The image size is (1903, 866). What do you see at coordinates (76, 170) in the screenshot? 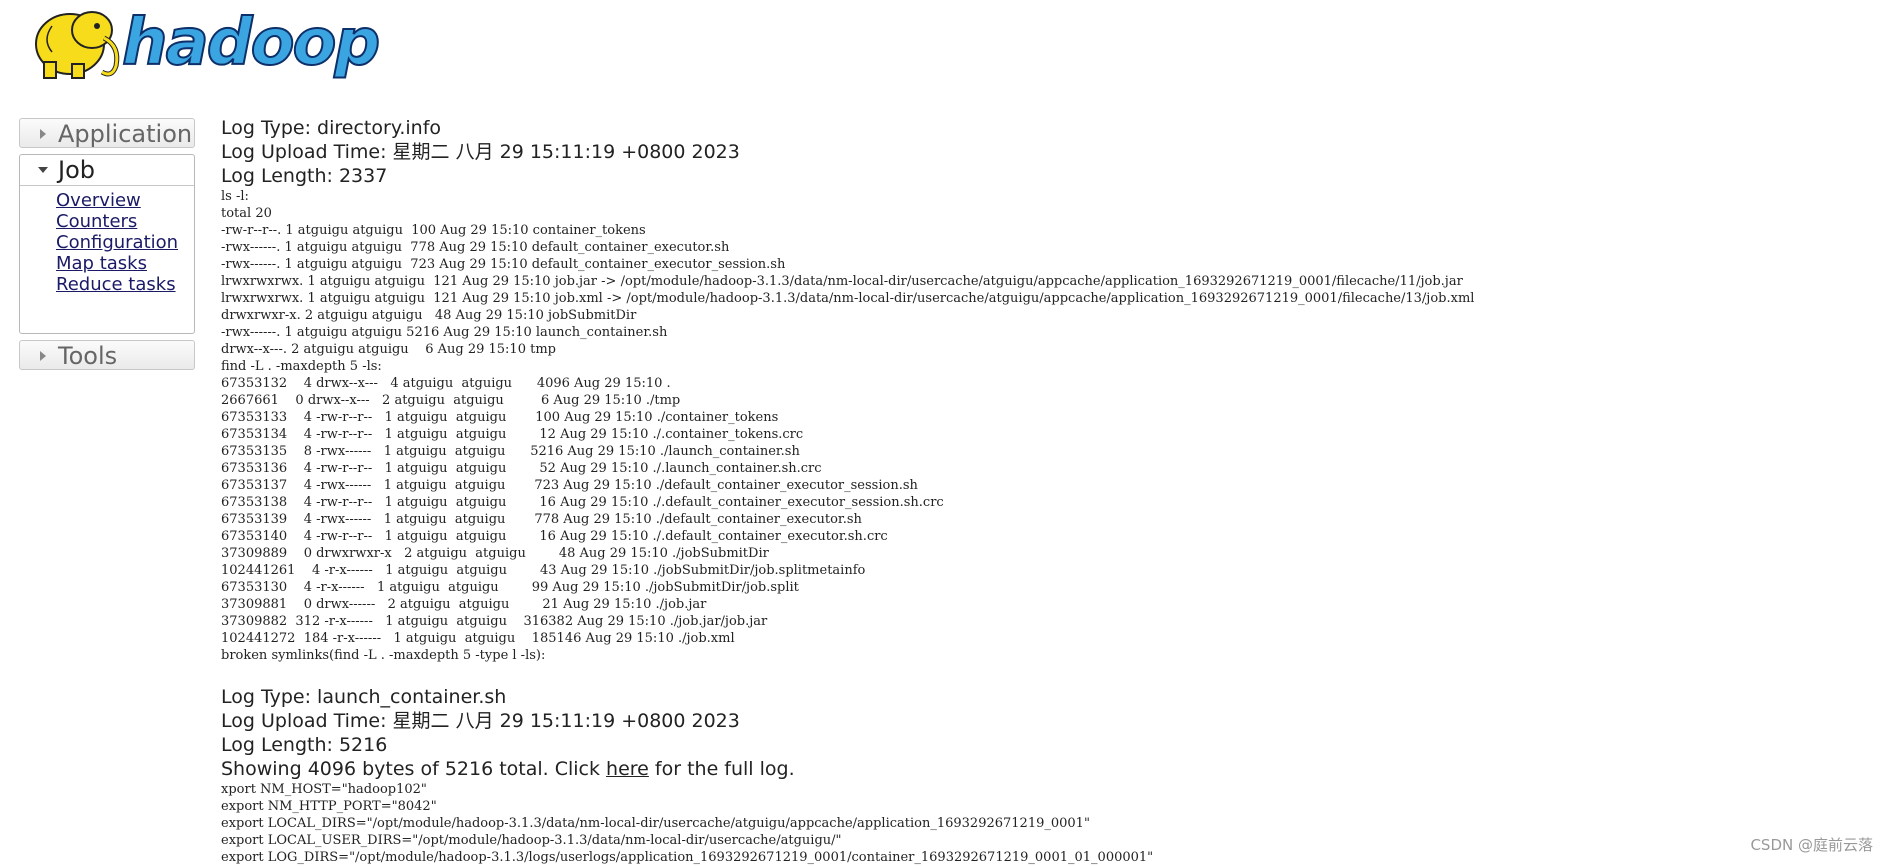
I see `section-label: Job` at bounding box center [76, 170].